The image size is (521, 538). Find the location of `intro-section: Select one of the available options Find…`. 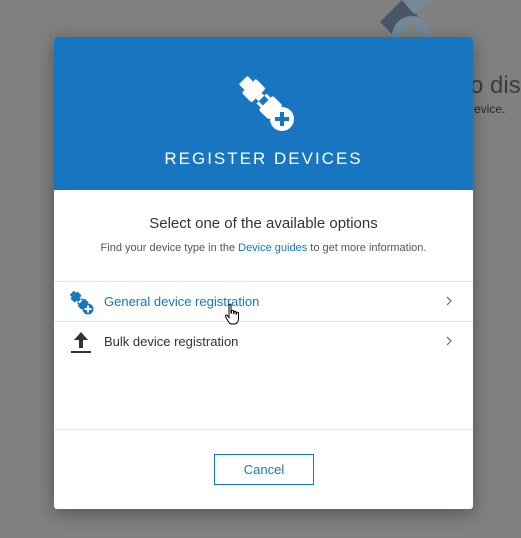

intro-section: Select one of the available options Find… is located at coordinates (263, 235).